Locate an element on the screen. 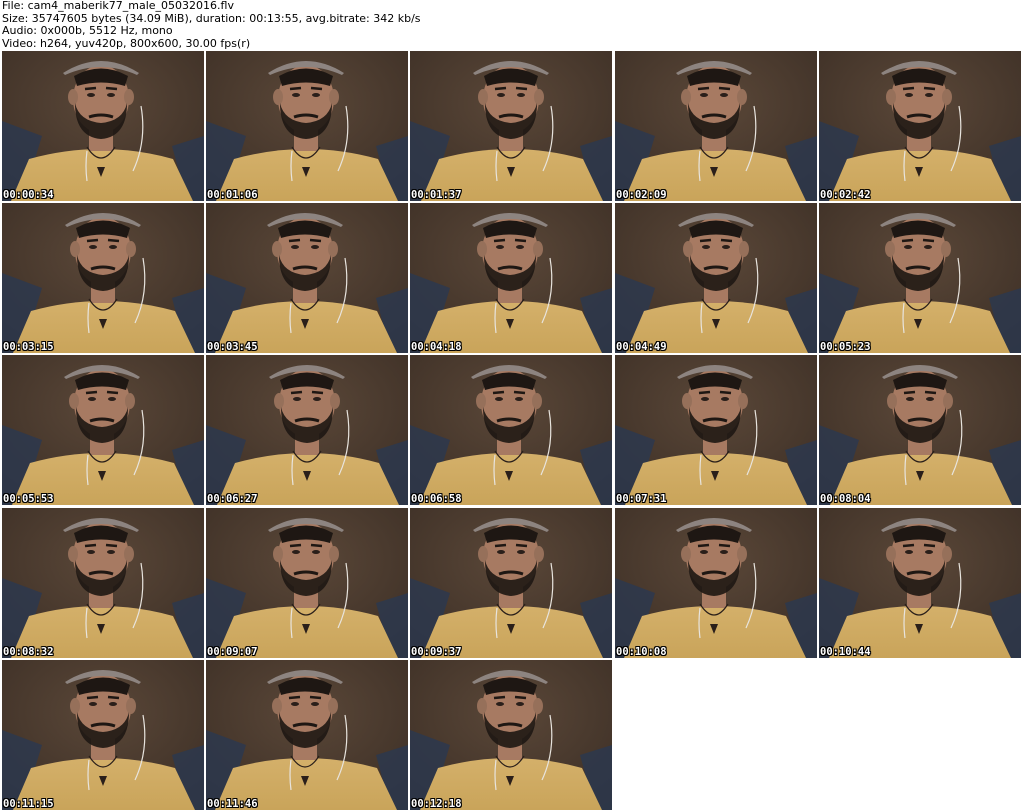  video-thumbnail: 00:04:18 is located at coordinates (511, 278).